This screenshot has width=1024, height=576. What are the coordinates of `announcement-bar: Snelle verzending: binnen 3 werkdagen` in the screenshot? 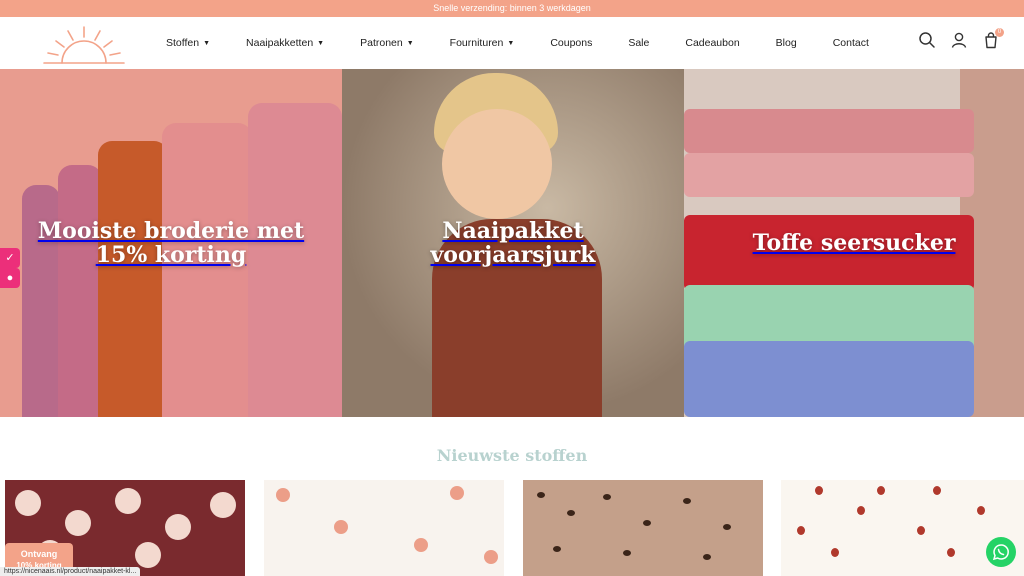 It's located at (512, 8).